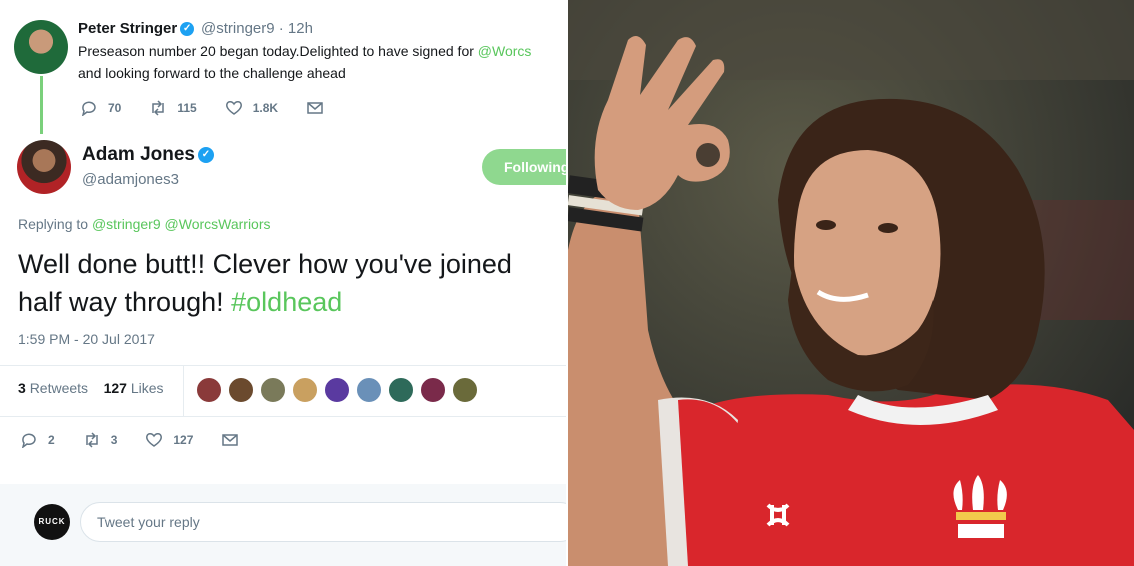 Image resolution: width=1134 pixels, height=566 pixels. What do you see at coordinates (169, 440) in the screenshot?
I see `main-like-button: 127` at bounding box center [169, 440].